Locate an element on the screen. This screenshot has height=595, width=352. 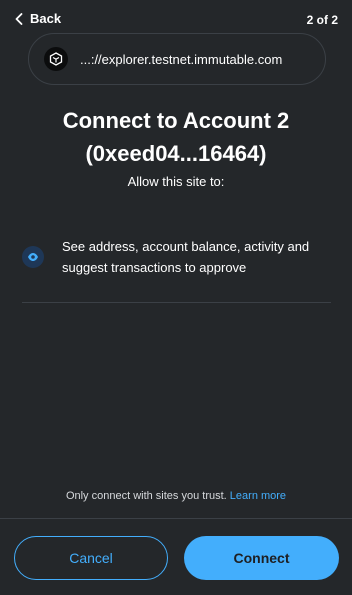
trust-note-text: Only connect with sites you trust. is located at coordinates (146, 496).